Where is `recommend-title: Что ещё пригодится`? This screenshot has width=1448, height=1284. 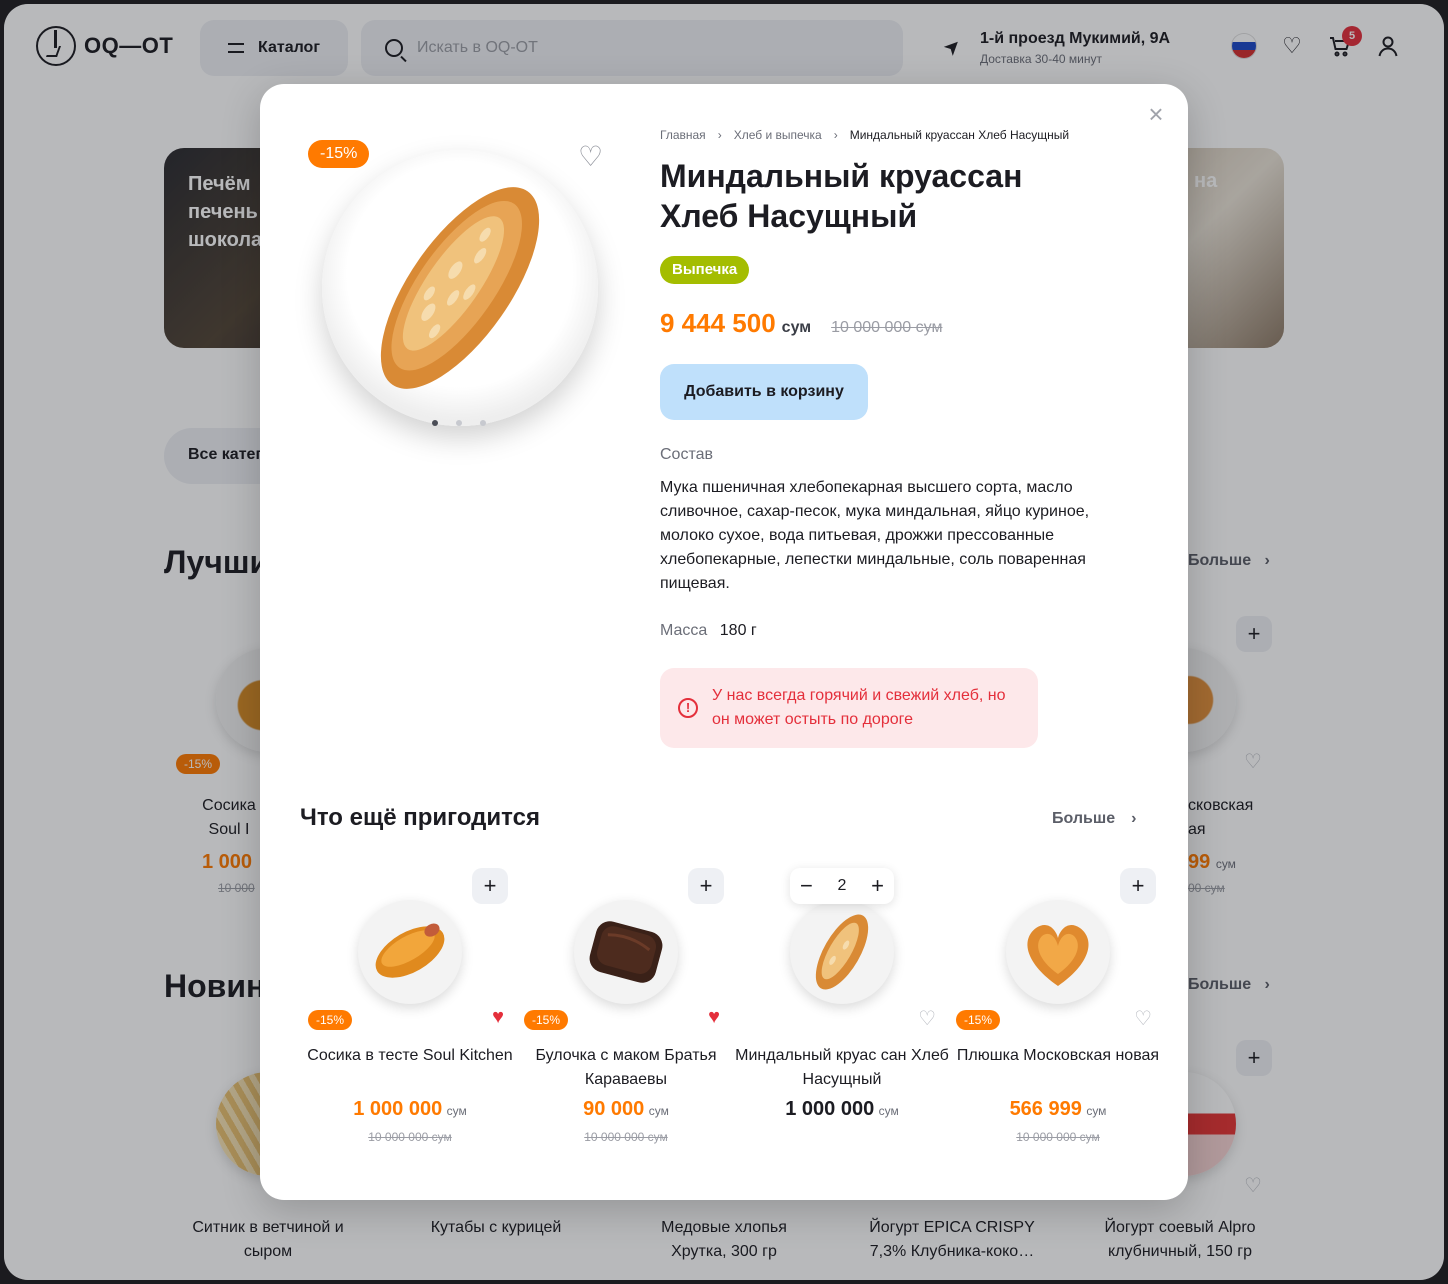 recommend-title: Что ещё пригодится is located at coordinates (420, 817).